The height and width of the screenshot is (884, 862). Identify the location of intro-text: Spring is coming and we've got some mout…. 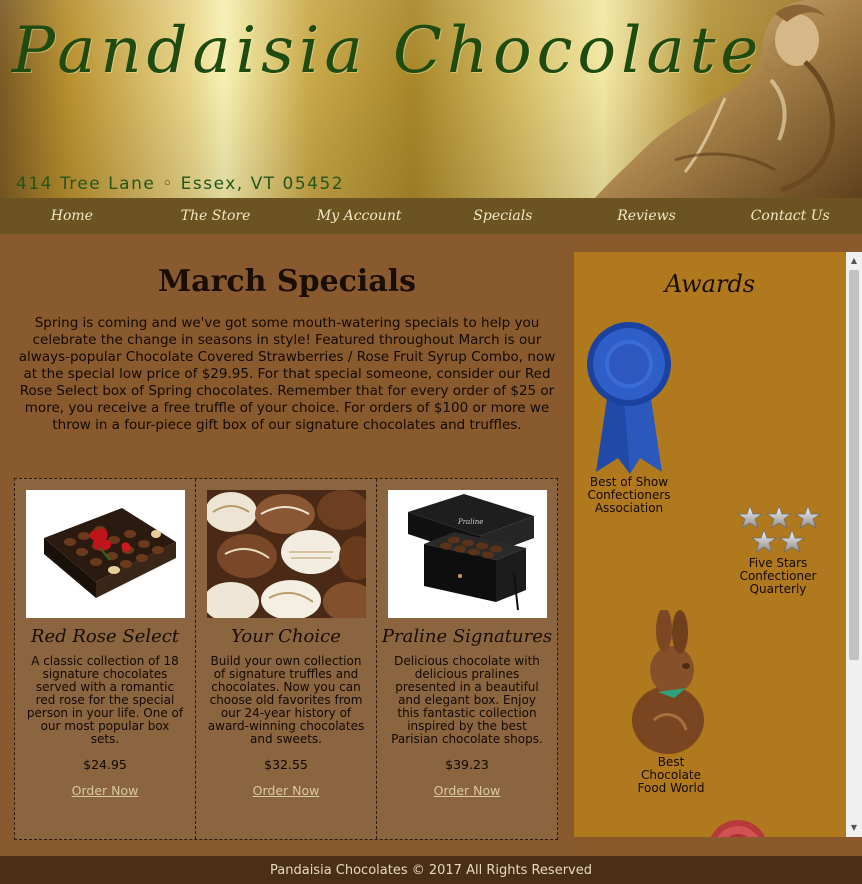
(287, 374).